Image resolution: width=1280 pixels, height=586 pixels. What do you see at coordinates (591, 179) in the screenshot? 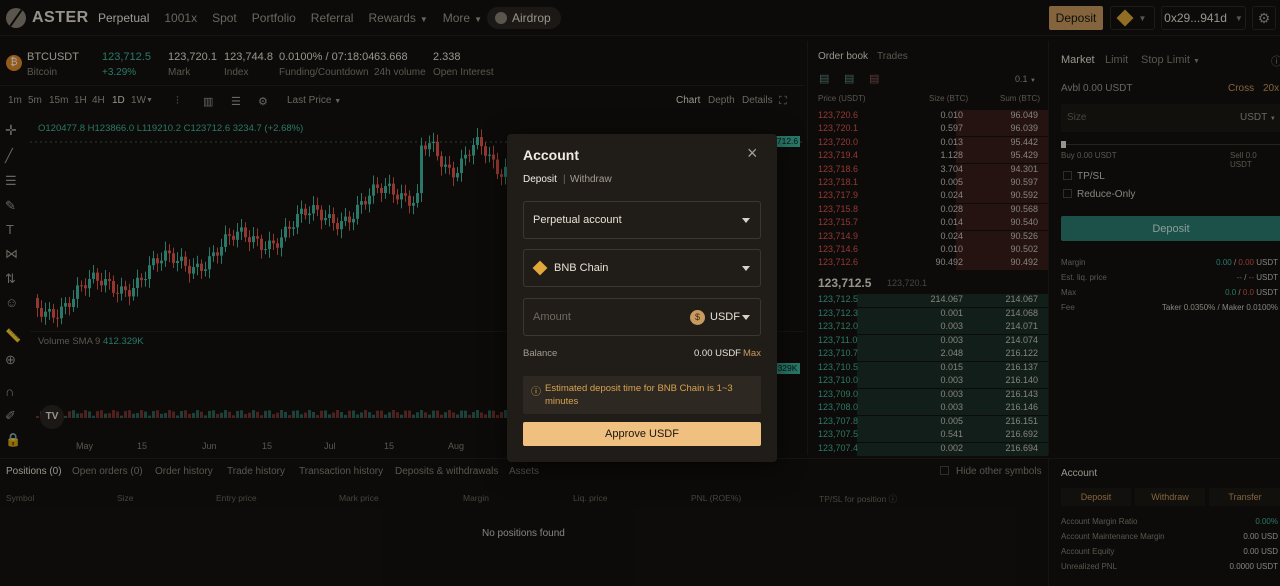
I see `modal-tab-withdraw: Withdraw` at bounding box center [591, 179].